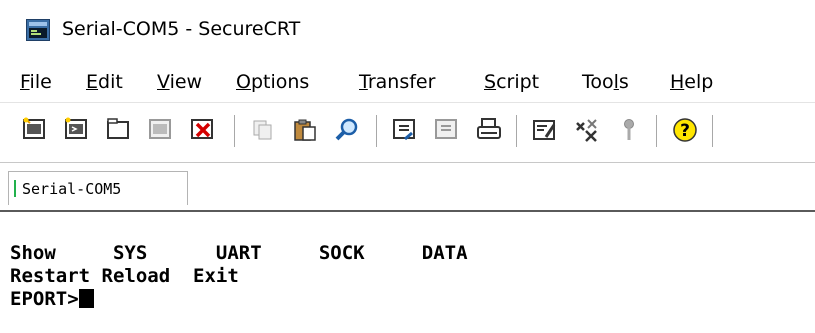  Describe the element at coordinates (397, 82) in the screenshot. I see `menu-transfer: Transfer` at that location.